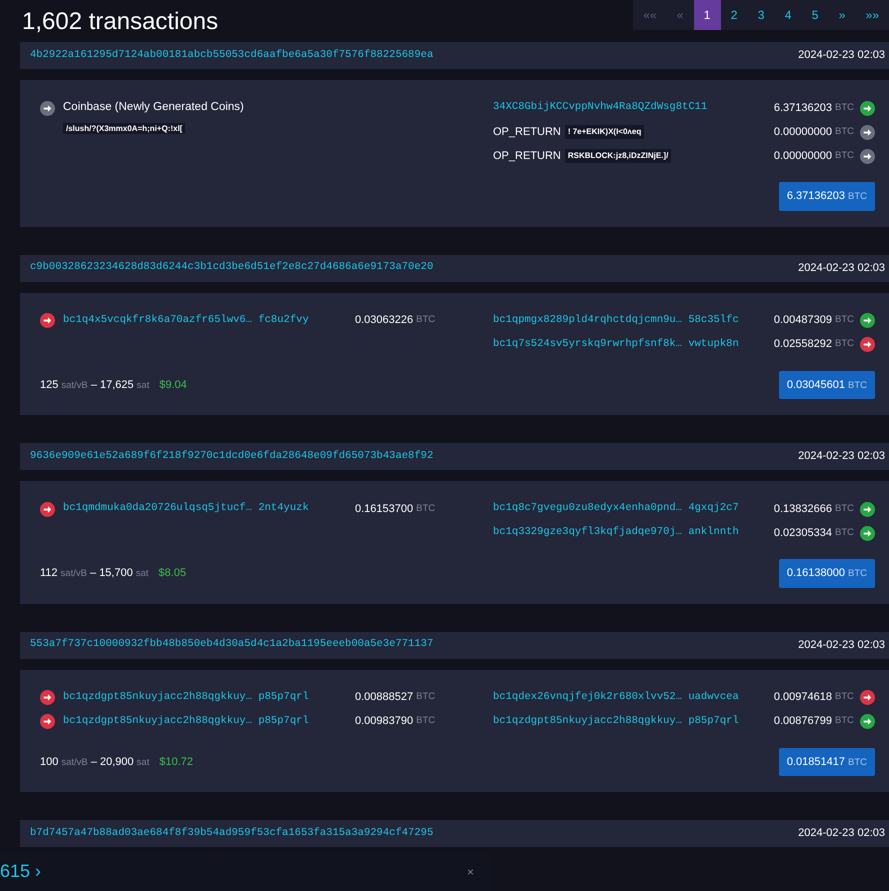 This screenshot has height=891, width=889. Describe the element at coordinates (803, 722) in the screenshot. I see `output-amount: 0.00876799` at that location.